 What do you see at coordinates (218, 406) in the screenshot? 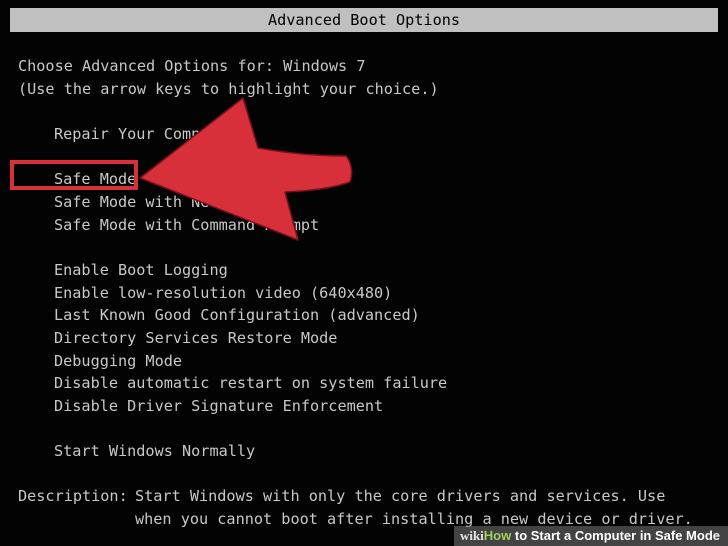
I see `menu-item-disable-driver-signature: Disable Driver Signature Enforcement` at bounding box center [218, 406].